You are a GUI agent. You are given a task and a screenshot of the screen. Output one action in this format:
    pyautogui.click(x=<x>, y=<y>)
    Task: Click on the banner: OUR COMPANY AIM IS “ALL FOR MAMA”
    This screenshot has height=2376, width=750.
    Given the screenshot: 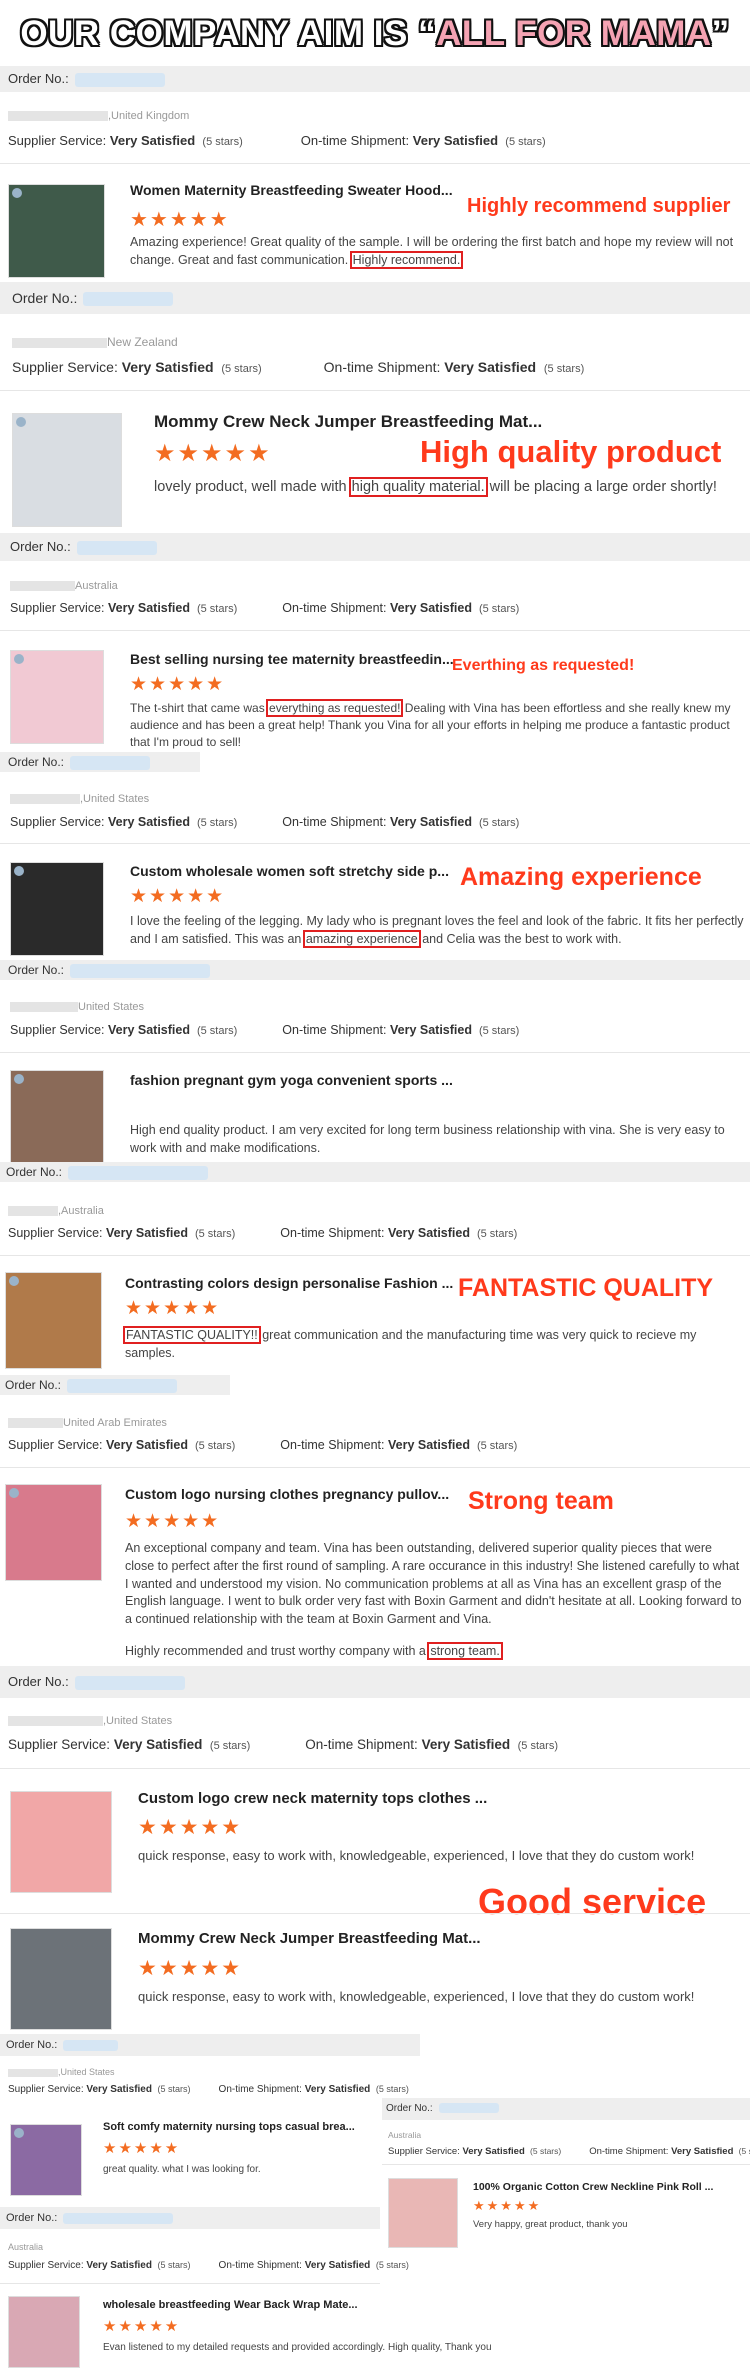 What is the action you would take?
    pyautogui.click(x=375, y=33)
    